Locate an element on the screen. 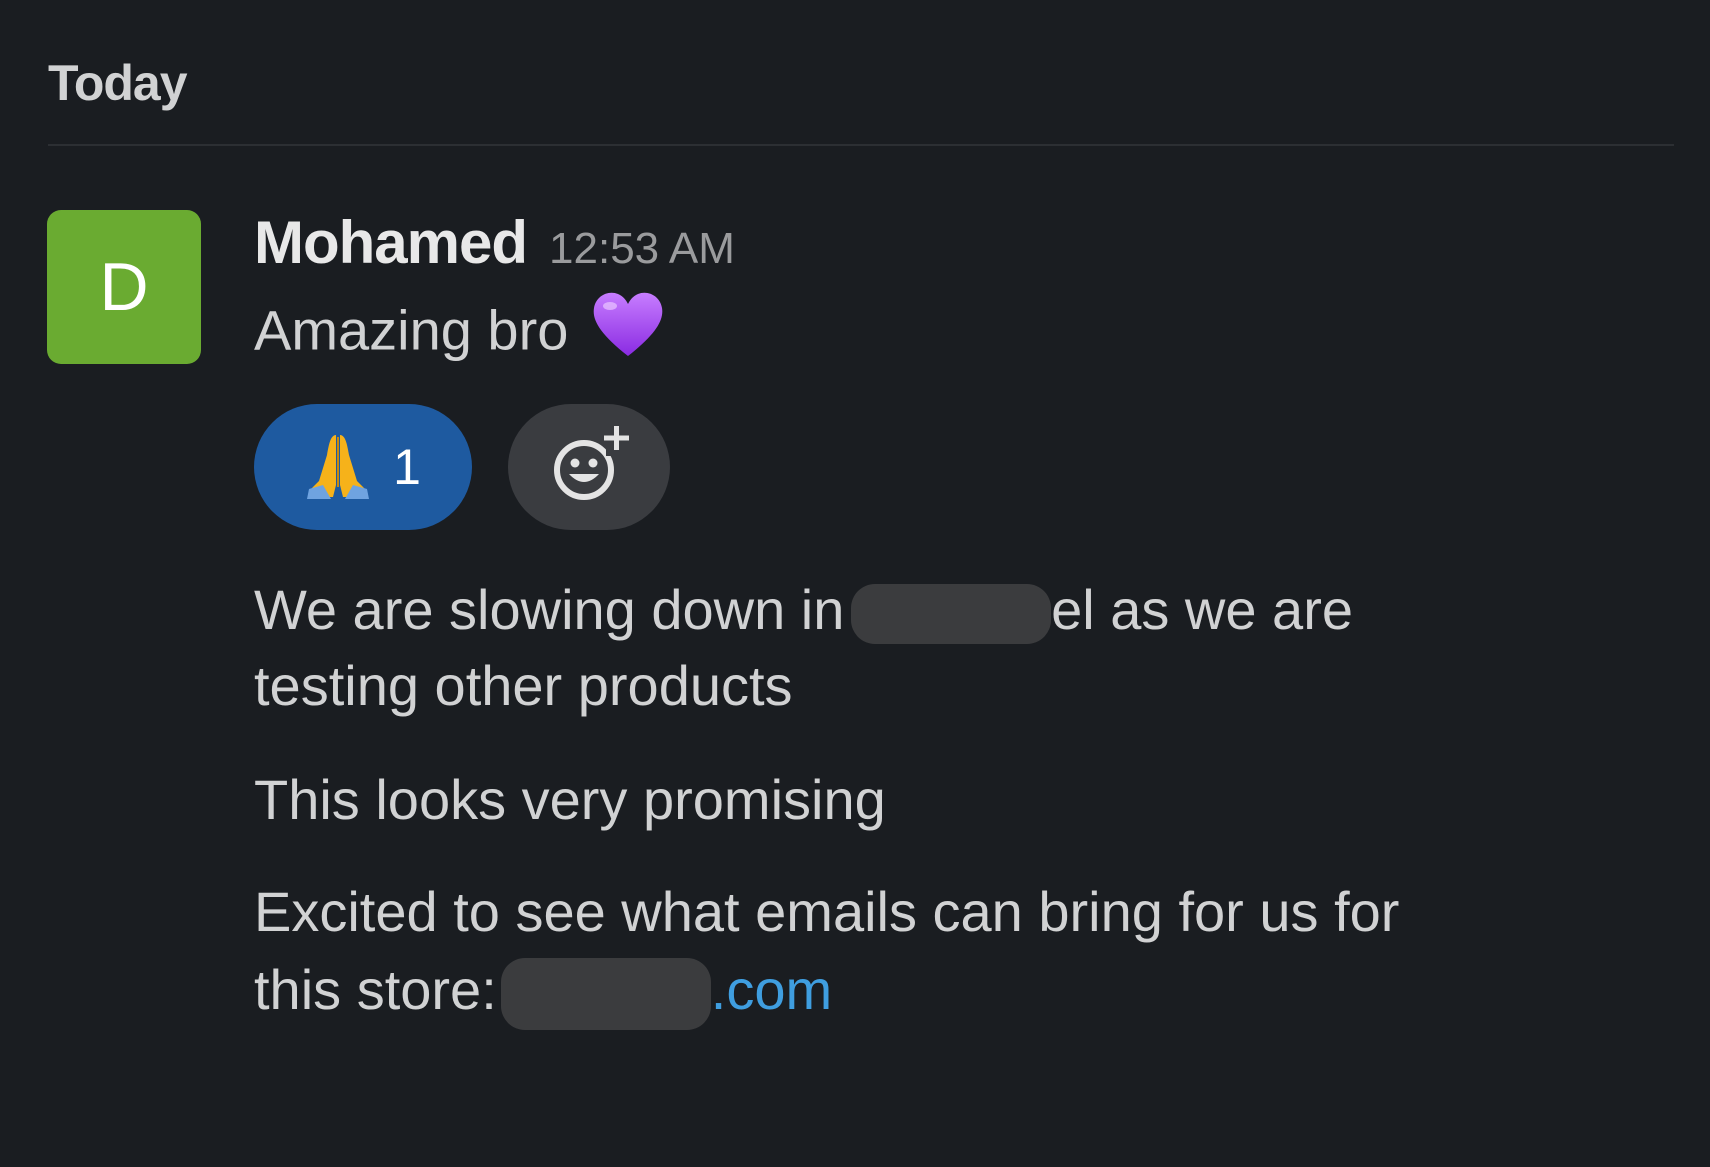 The width and height of the screenshot is (1710, 1167). day-divider: Today is located at coordinates (861, 97).